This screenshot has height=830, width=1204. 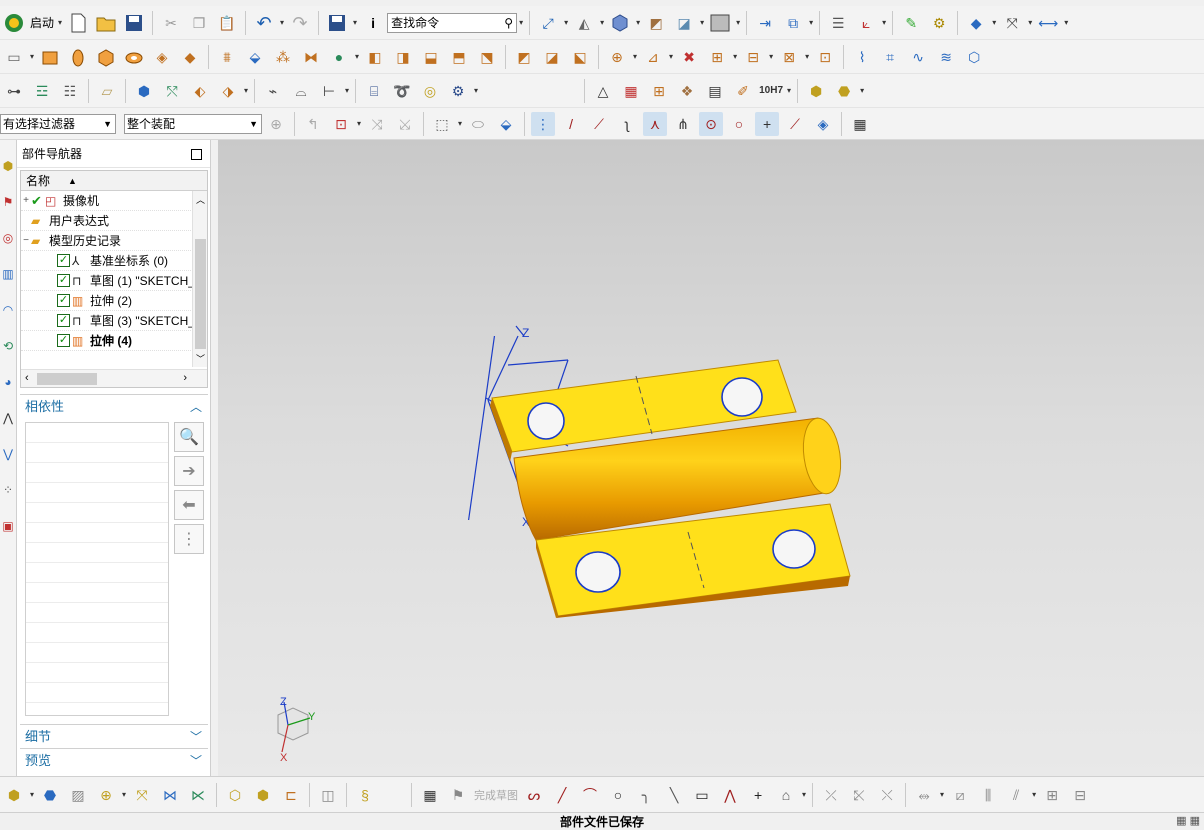 I want to click on undo-icon: ↶, so click(x=264, y=23).